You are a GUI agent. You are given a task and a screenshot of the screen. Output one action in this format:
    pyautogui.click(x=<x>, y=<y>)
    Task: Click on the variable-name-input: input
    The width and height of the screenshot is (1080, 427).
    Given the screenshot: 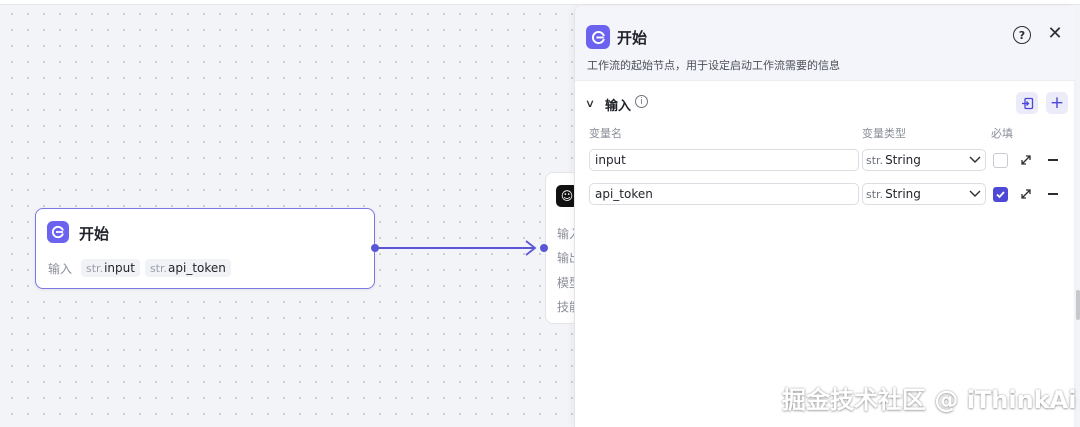 What is the action you would take?
    pyautogui.click(x=724, y=160)
    